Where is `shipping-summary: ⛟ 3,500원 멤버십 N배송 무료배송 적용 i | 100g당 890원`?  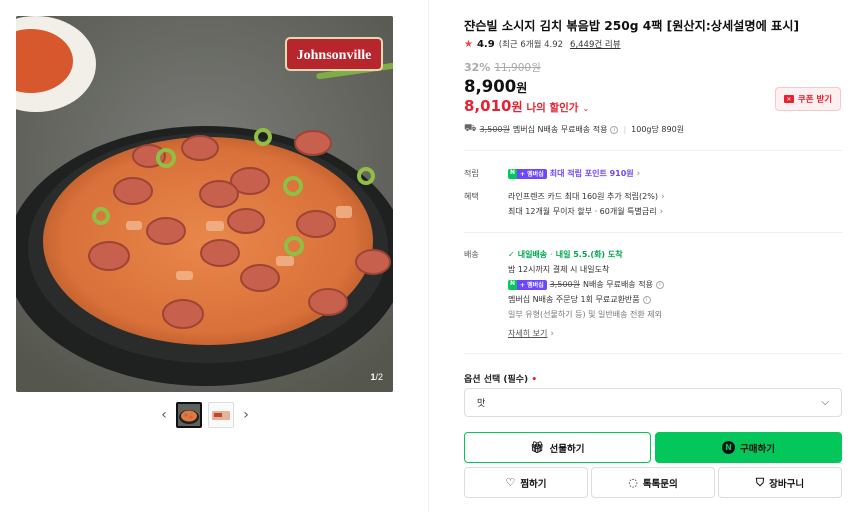
shipping-summary: ⛟ 3,500원 멤버십 N배송 무료배송 적용 i | 100g당 890원 is located at coordinates (574, 129).